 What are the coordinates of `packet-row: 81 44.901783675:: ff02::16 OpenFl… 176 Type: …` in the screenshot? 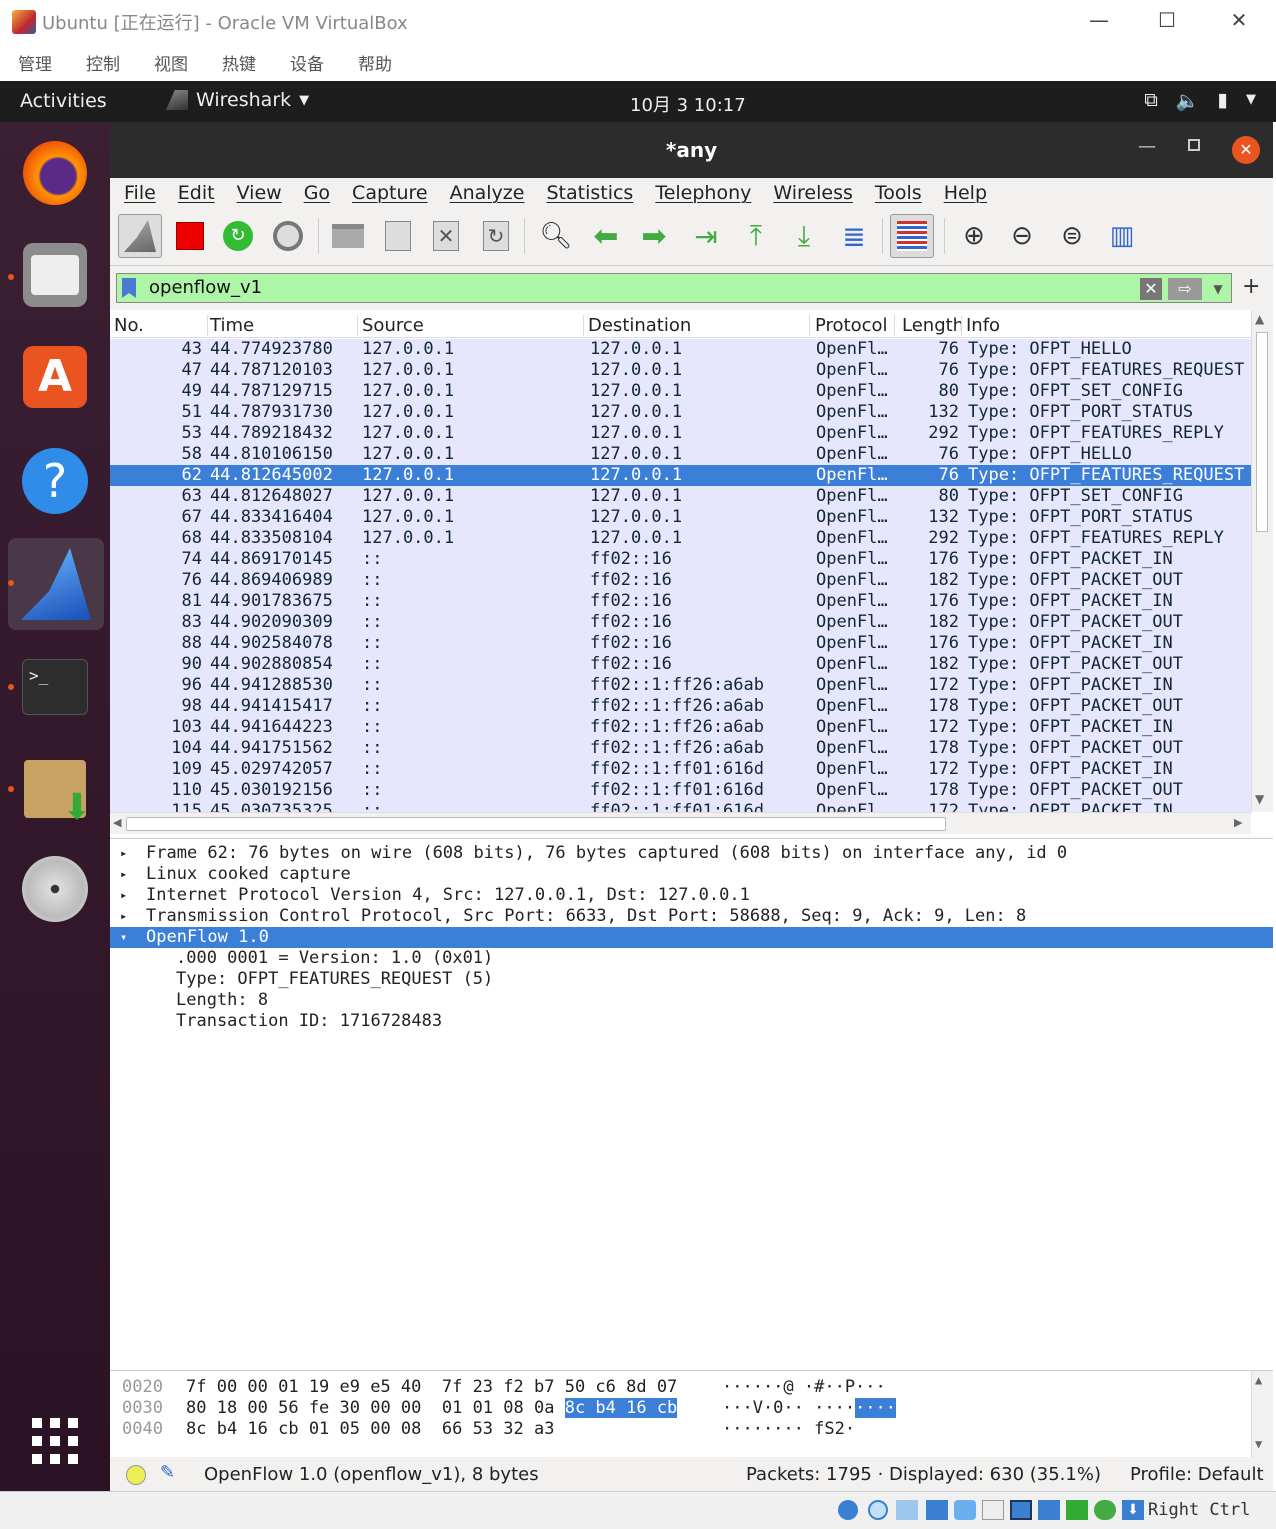 It's located at (680, 601).